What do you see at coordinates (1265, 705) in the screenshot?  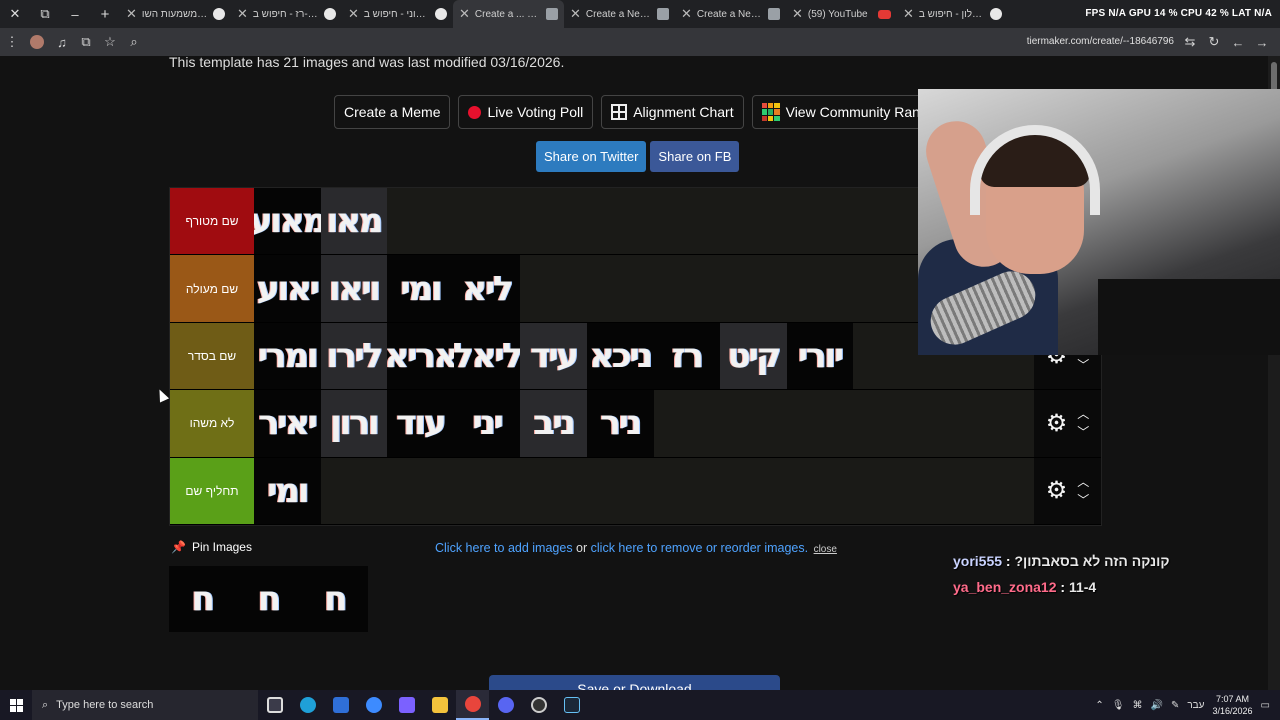 I see `notifications-icon: ▭` at bounding box center [1265, 705].